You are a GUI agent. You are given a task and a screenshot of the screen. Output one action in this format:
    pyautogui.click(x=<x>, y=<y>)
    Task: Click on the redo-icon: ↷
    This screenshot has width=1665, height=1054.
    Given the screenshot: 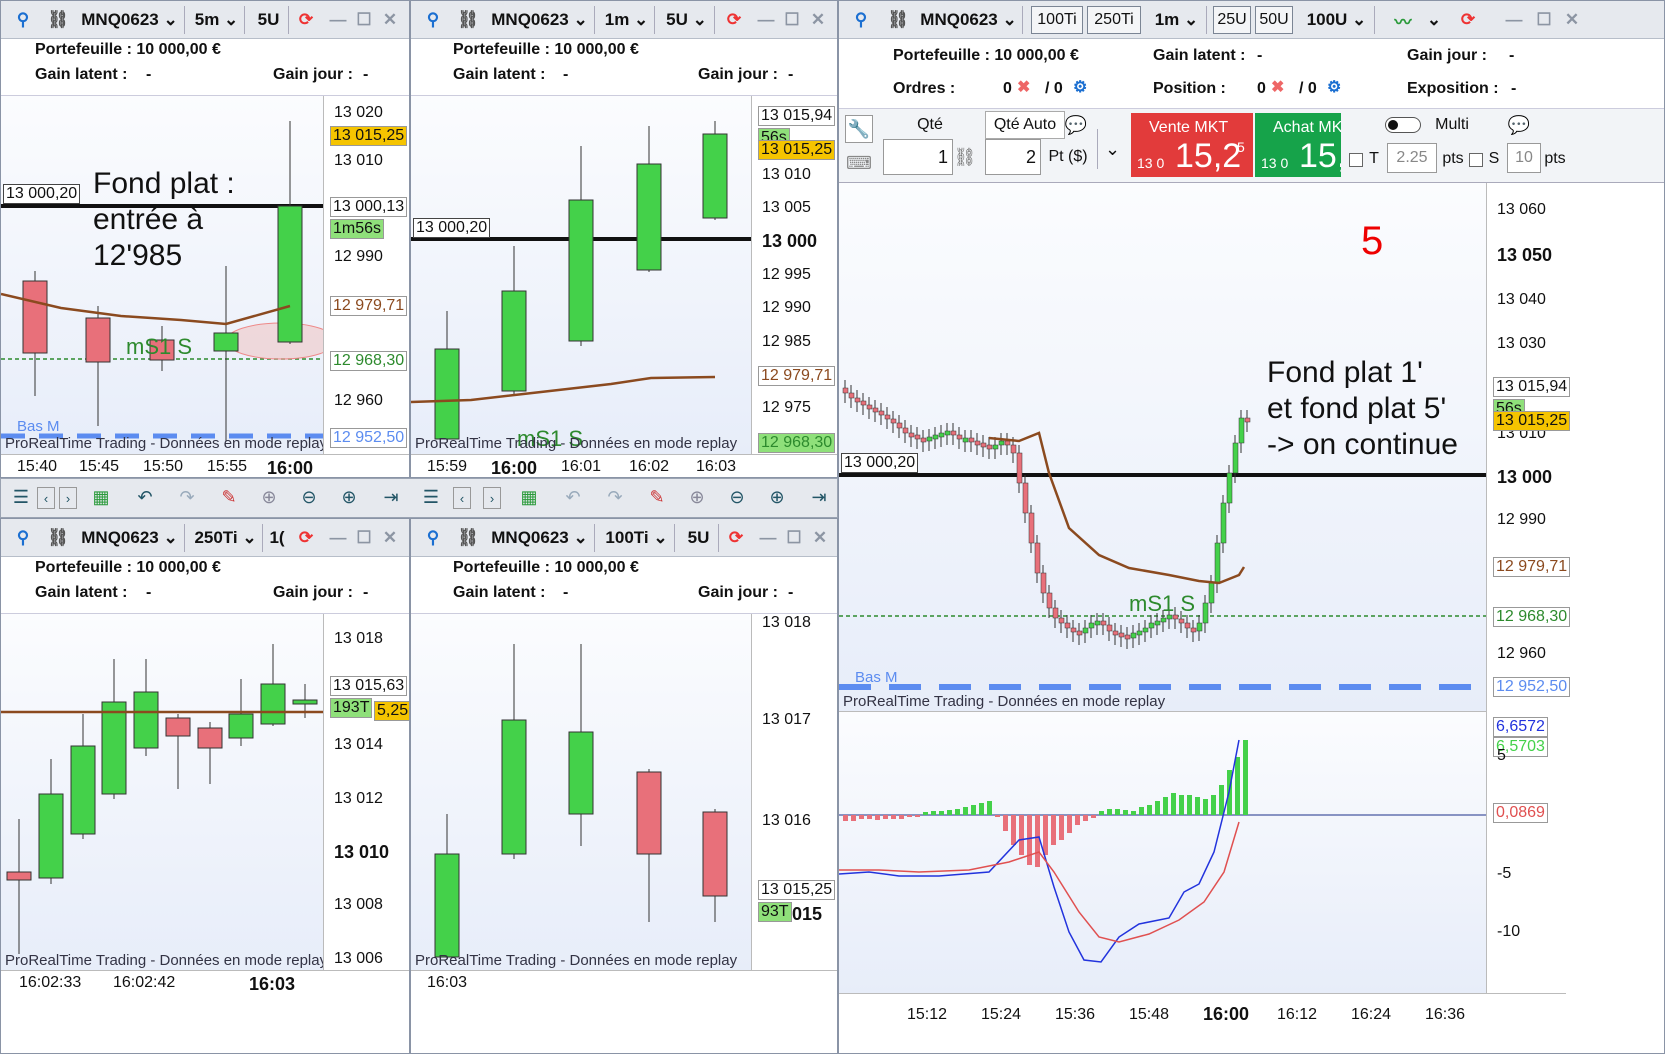 What is the action you would take?
    pyautogui.click(x=187, y=497)
    